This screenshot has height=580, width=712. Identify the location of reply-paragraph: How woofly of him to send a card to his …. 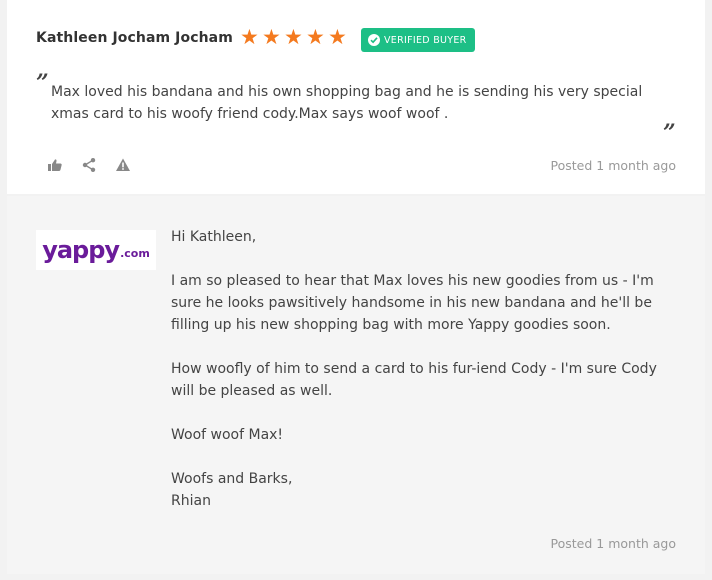
(414, 380).